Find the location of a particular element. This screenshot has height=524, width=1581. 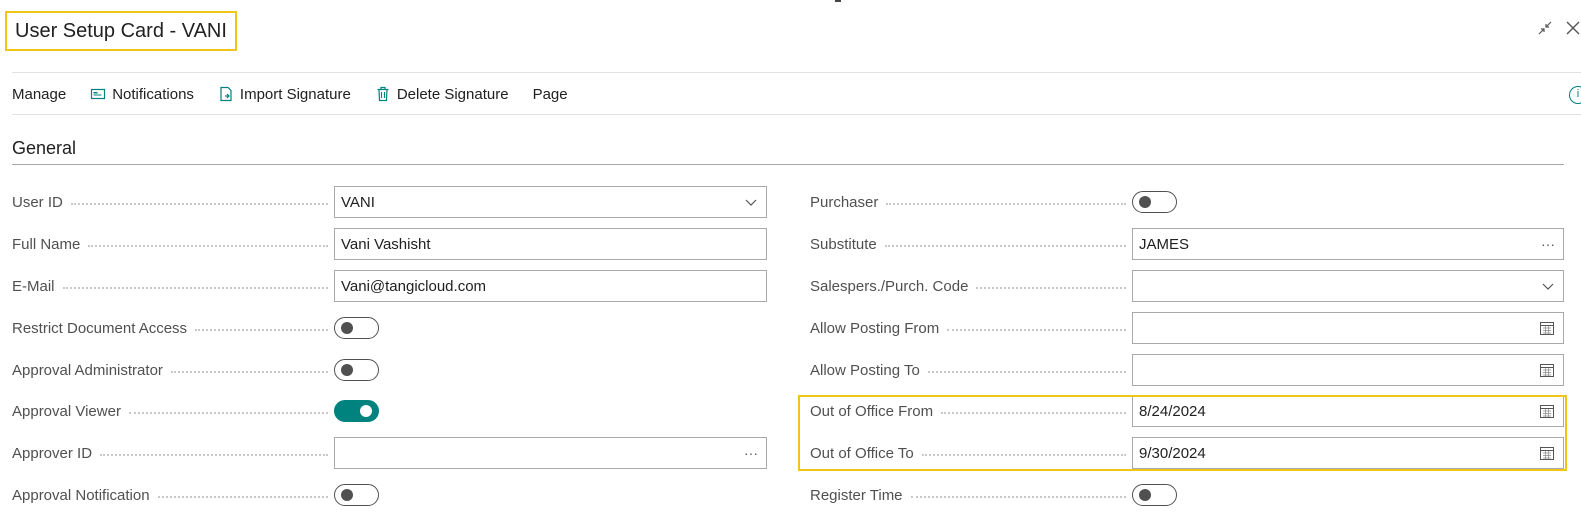

email-value: Vani@tangicloud.com is located at coordinates (414, 286).